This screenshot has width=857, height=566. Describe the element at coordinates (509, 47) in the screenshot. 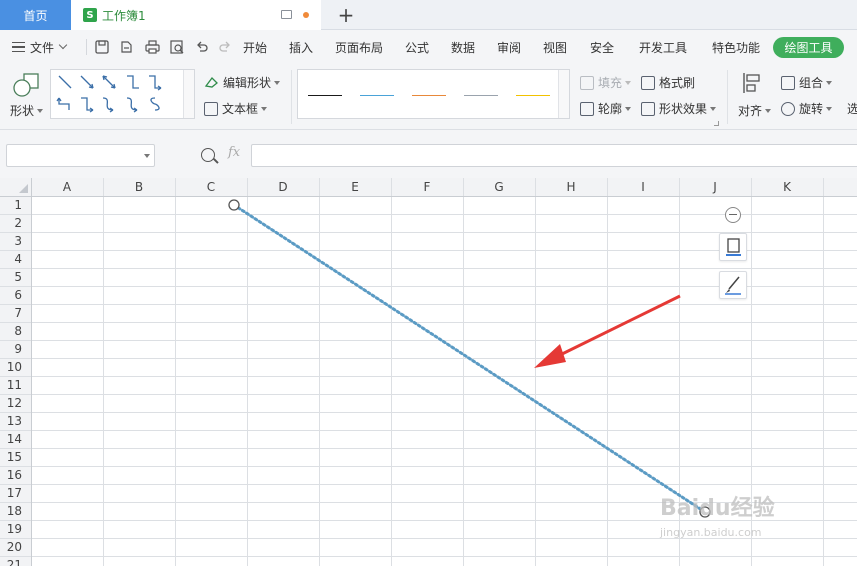

I see `menu-review: 审阅` at that location.